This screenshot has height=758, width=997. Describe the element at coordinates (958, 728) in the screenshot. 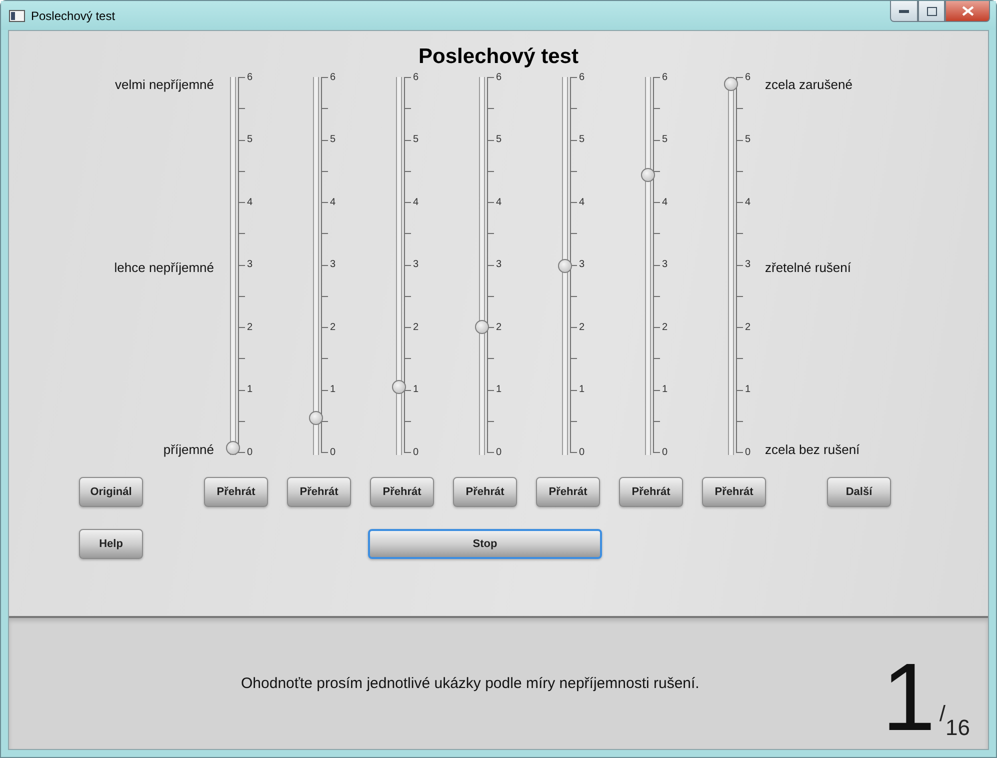

I see `total-sample-count: 16` at that location.